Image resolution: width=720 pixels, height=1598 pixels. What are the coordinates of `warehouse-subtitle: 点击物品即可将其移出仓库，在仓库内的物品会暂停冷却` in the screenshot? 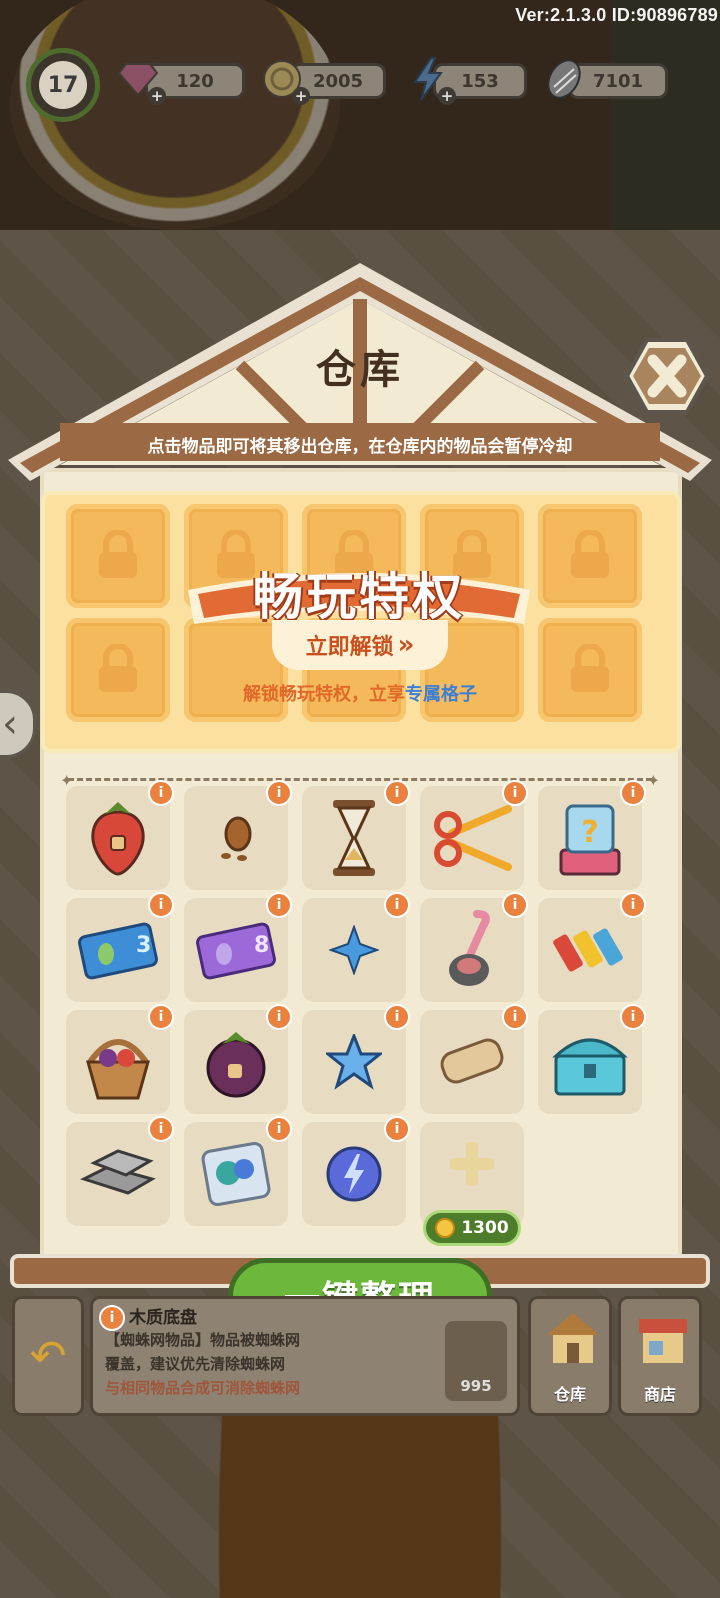 It's located at (360, 447).